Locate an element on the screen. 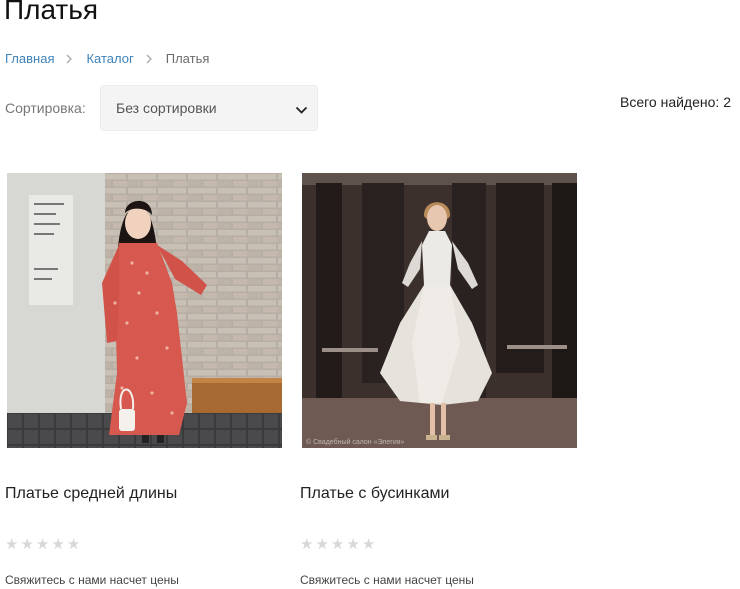  results-total-count: 2 is located at coordinates (727, 102).